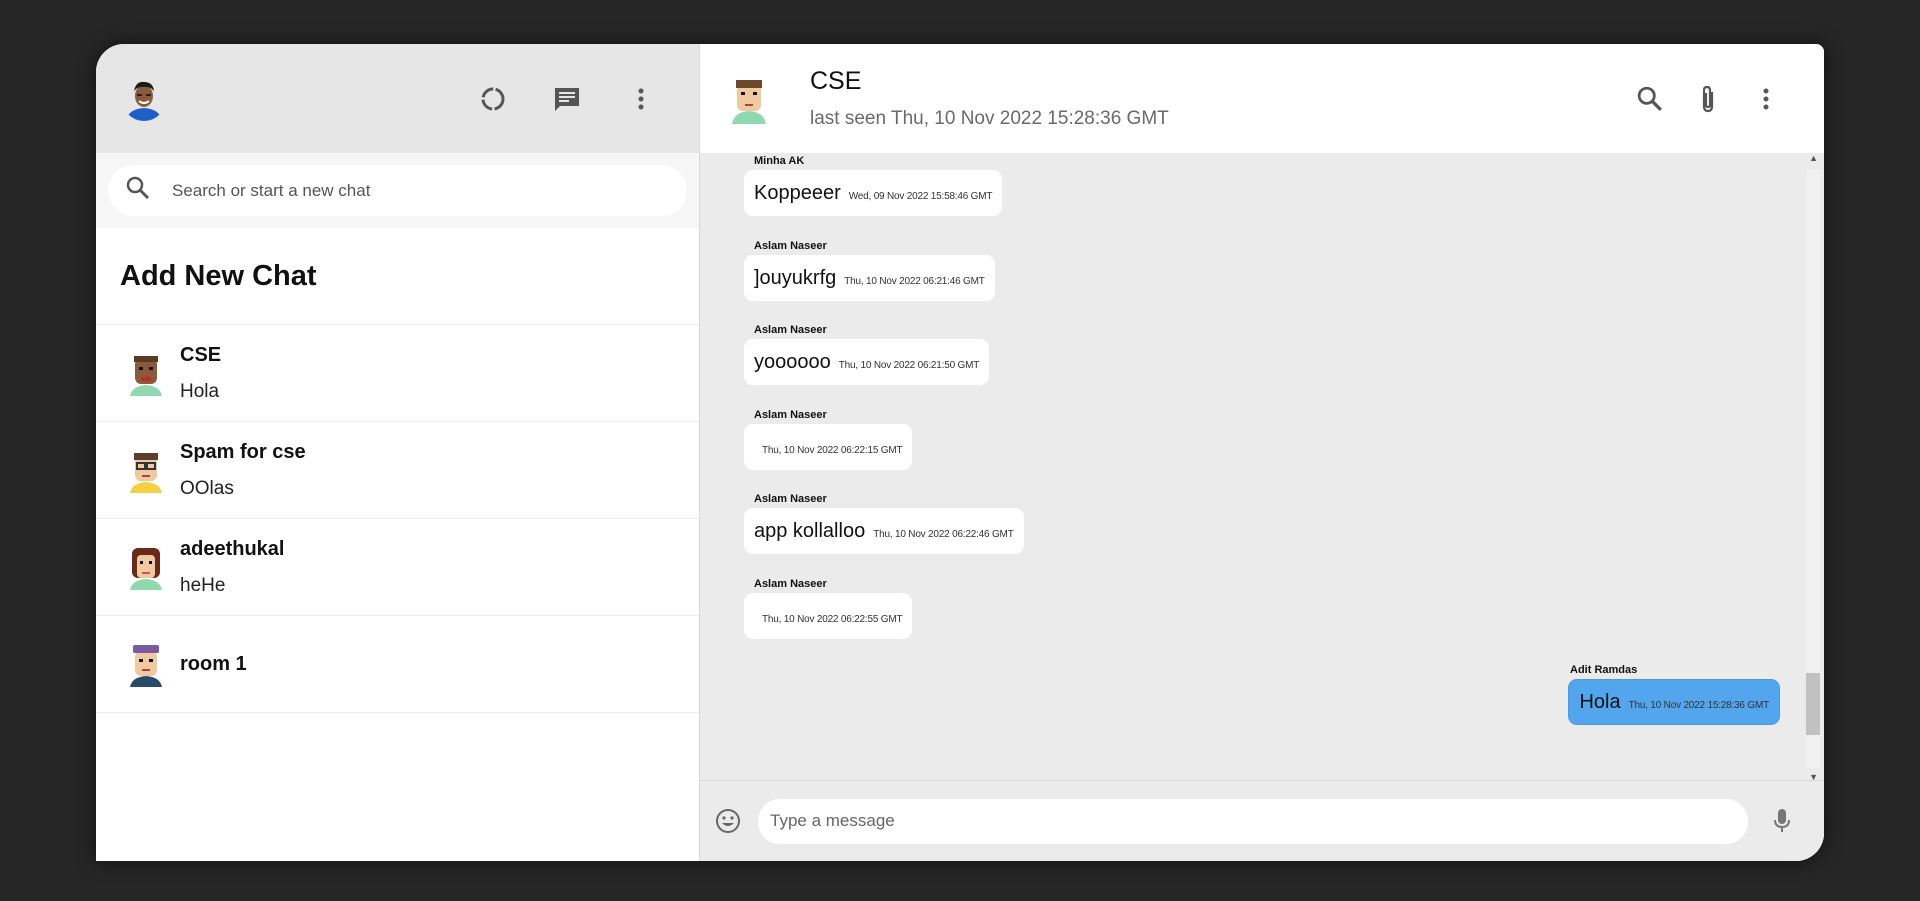 This screenshot has height=901, width=1920. I want to click on chat-list-item: room 1, so click(397, 664).